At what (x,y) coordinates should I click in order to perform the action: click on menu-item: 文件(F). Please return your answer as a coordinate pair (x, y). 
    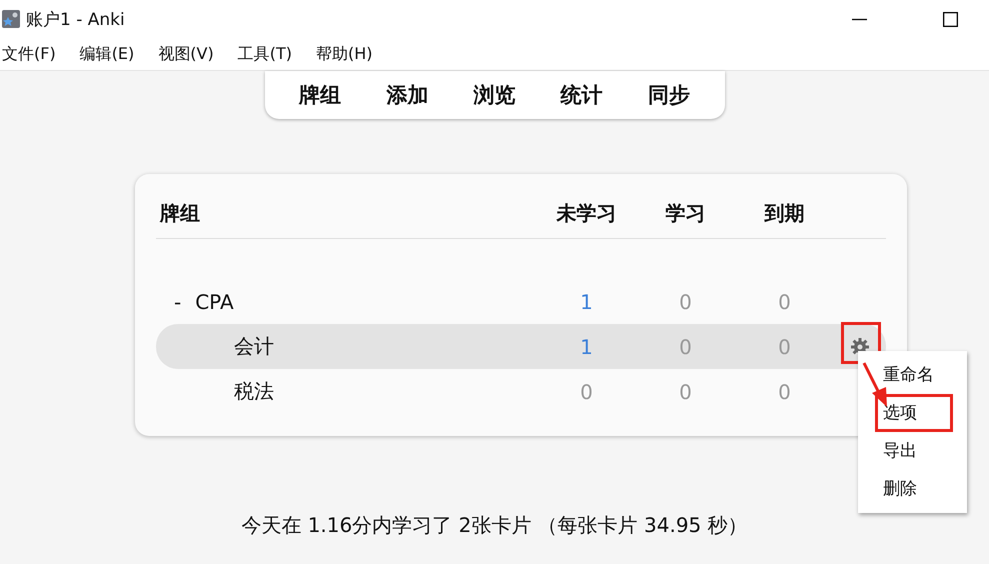
    Looking at the image, I should click on (29, 54).